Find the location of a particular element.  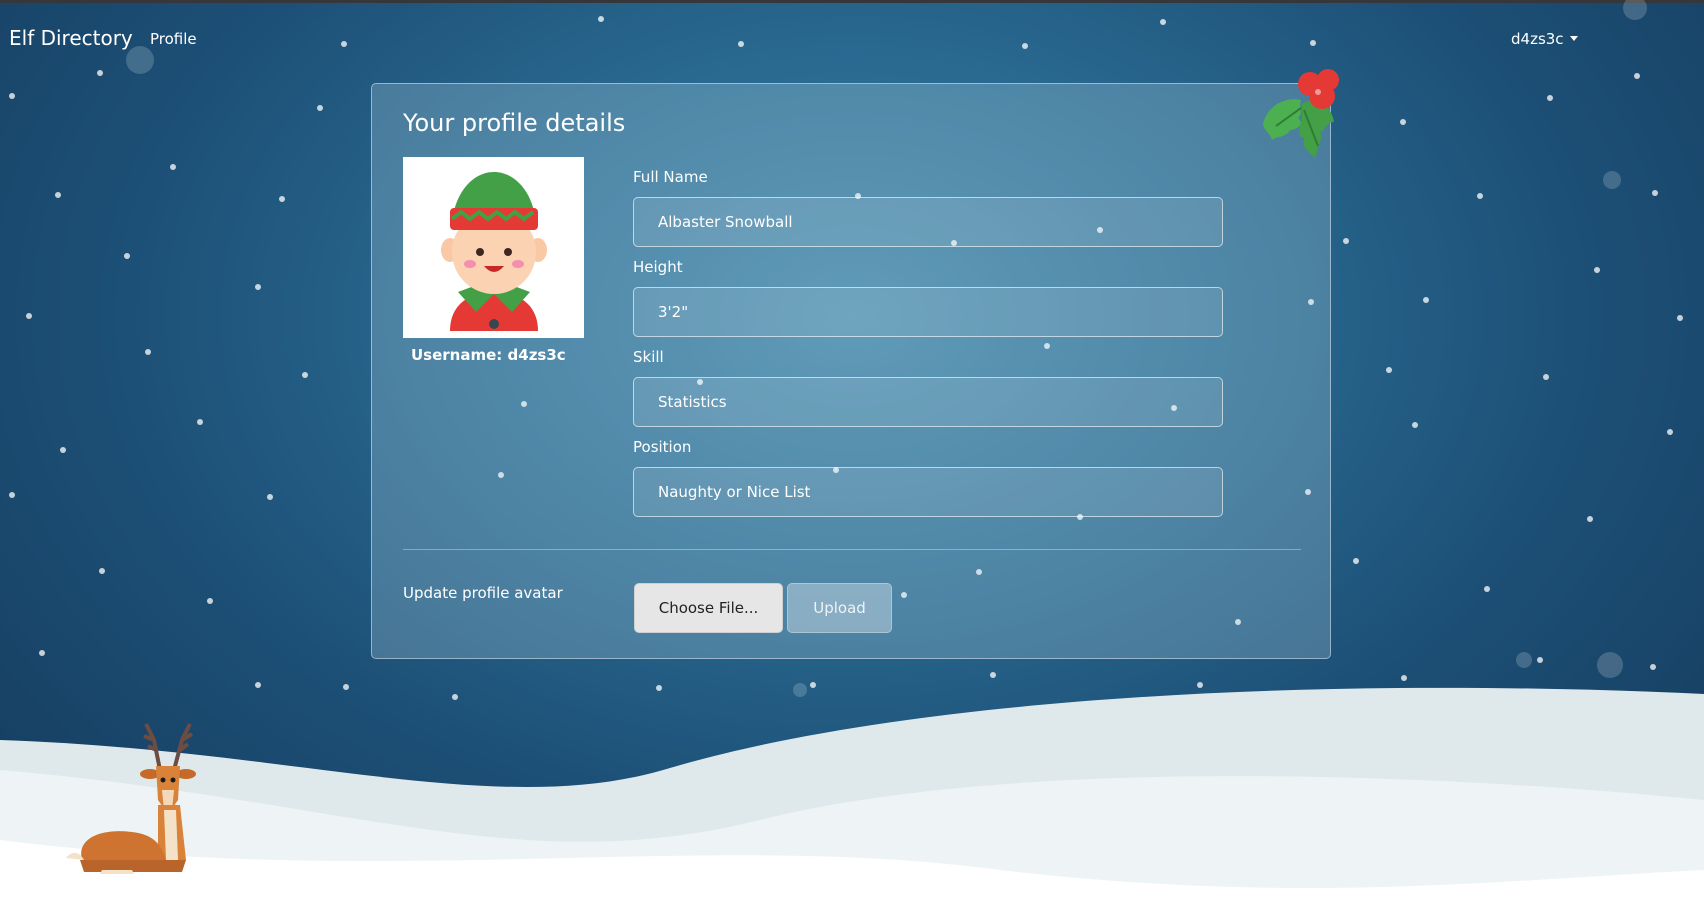

brand-link: Elf Directory is located at coordinates (71, 38).